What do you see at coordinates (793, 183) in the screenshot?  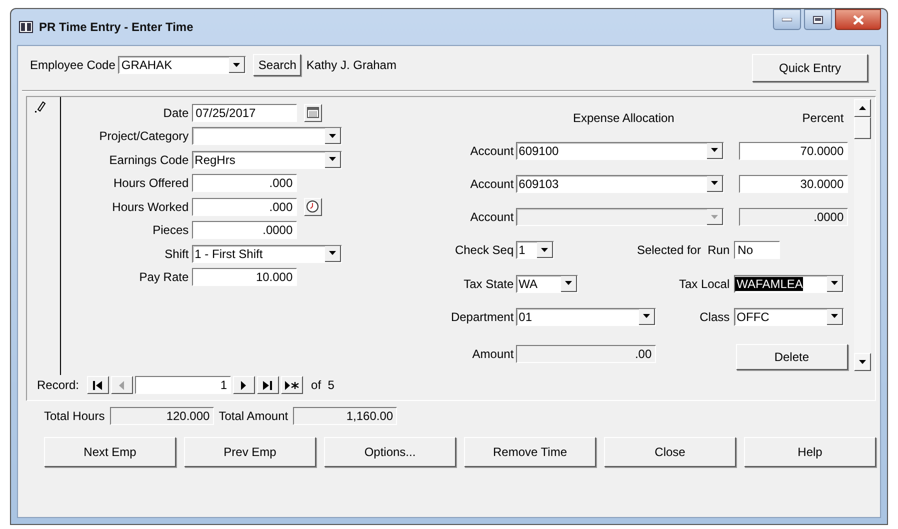 I see `input-field: 30.0000` at bounding box center [793, 183].